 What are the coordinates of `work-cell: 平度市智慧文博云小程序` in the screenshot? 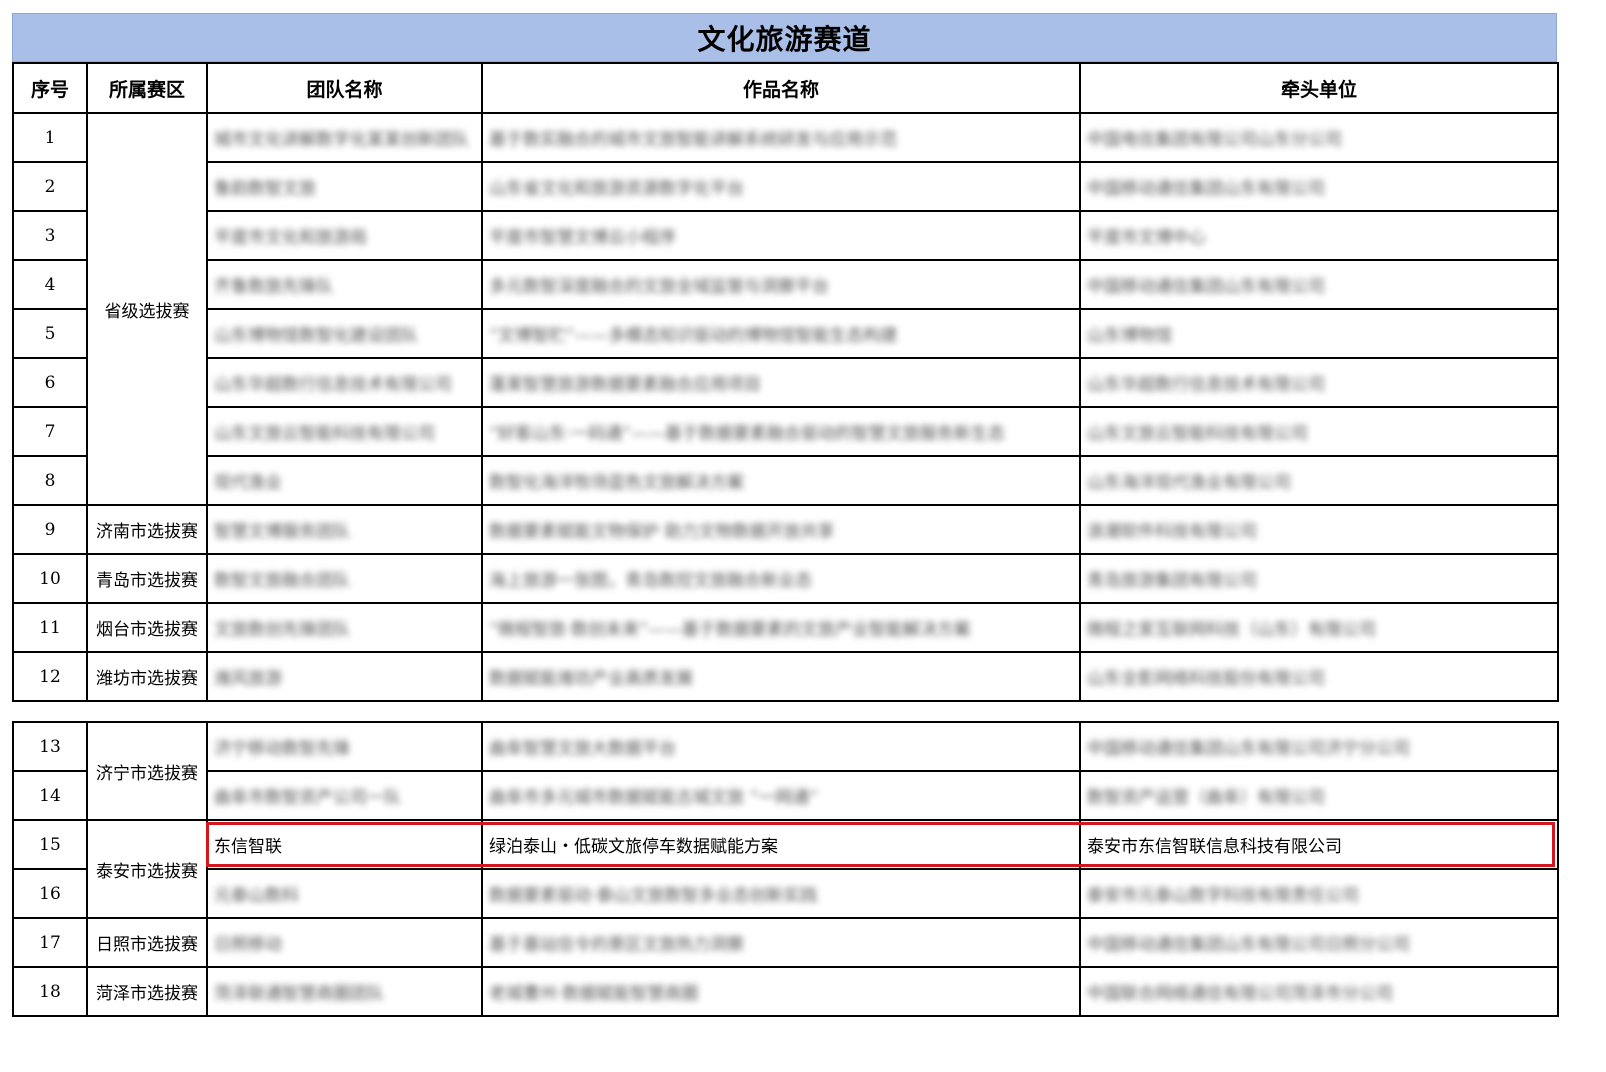 It's located at (781, 235).